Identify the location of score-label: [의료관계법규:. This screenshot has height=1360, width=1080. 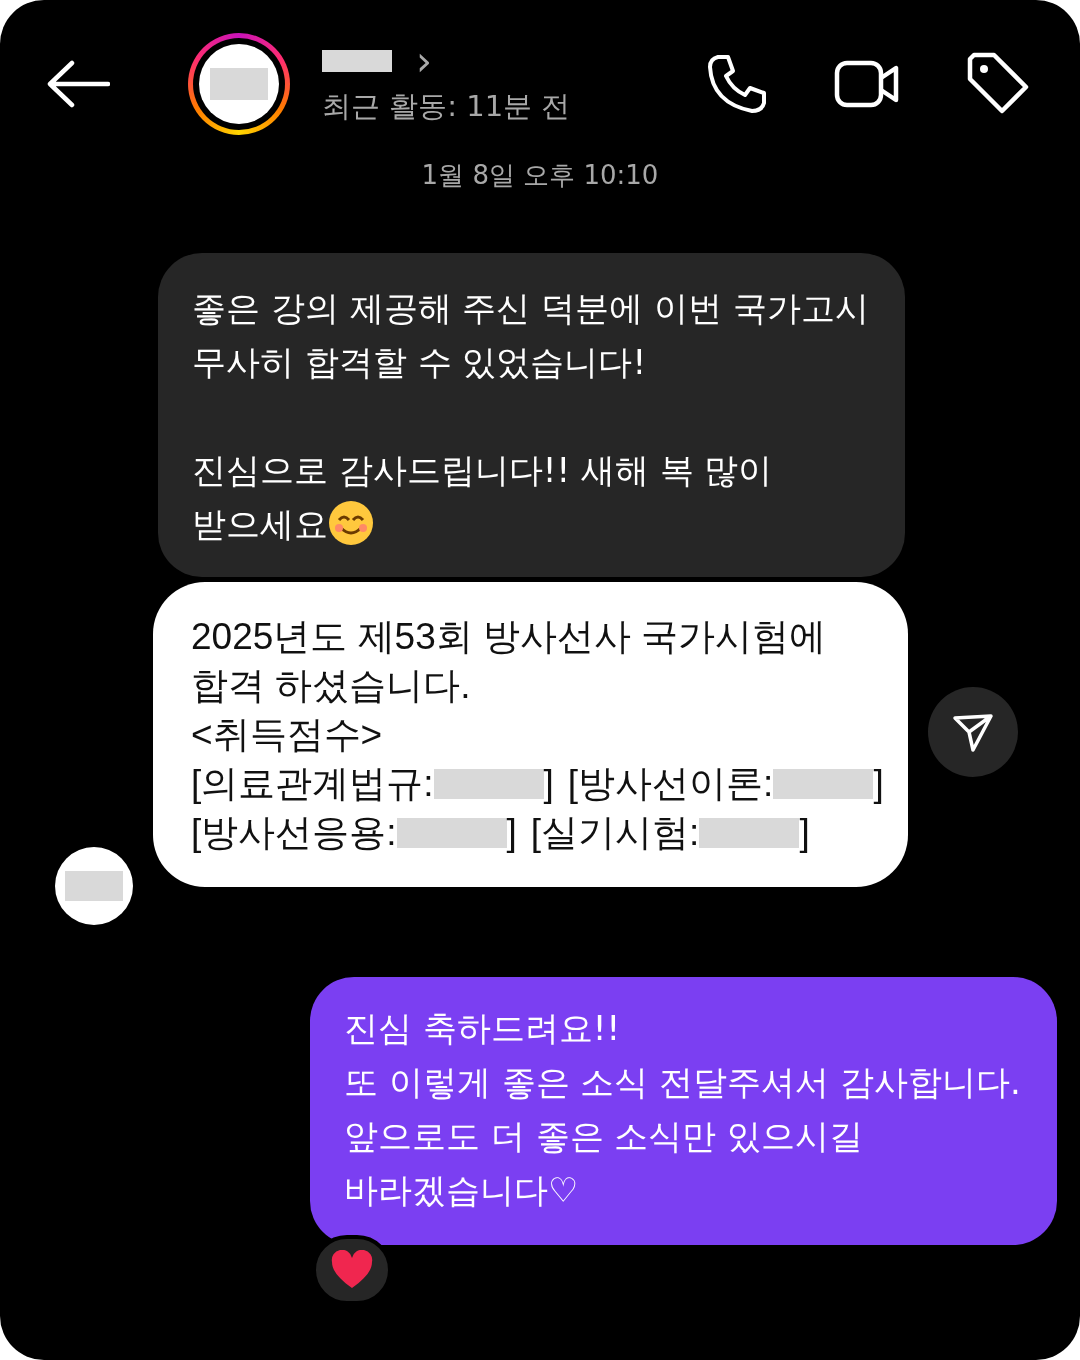
(312, 784).